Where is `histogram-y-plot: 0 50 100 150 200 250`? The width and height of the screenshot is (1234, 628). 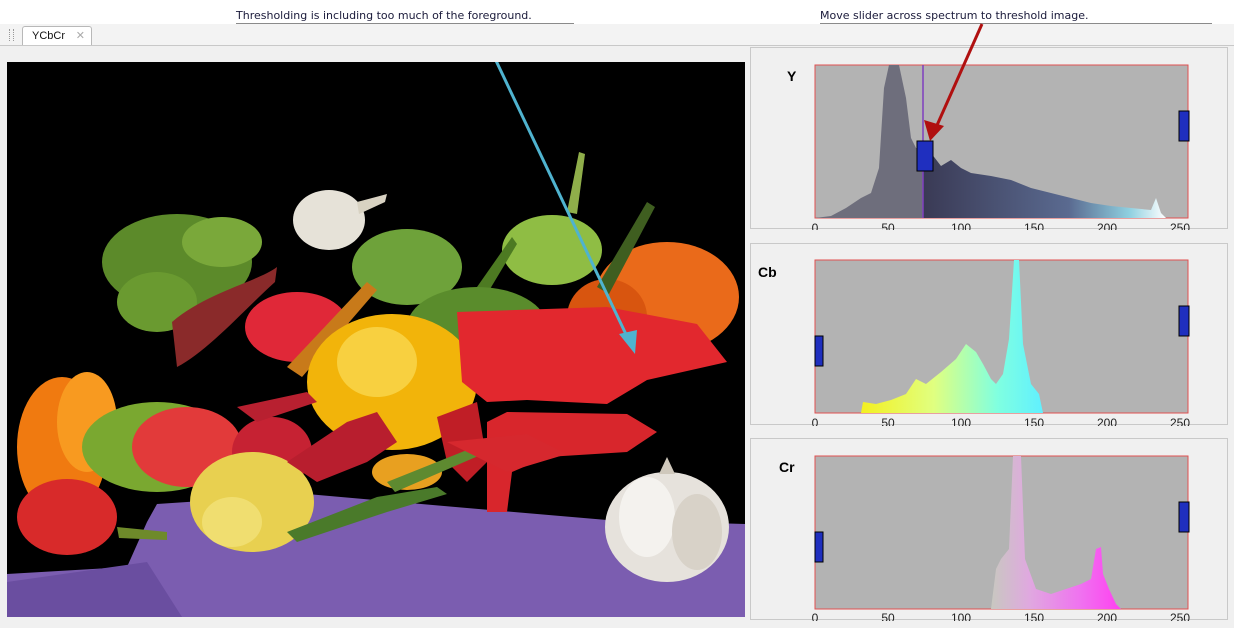
histogram-y-plot: 0 50 100 150 200 250 is located at coordinates (1001, 147).